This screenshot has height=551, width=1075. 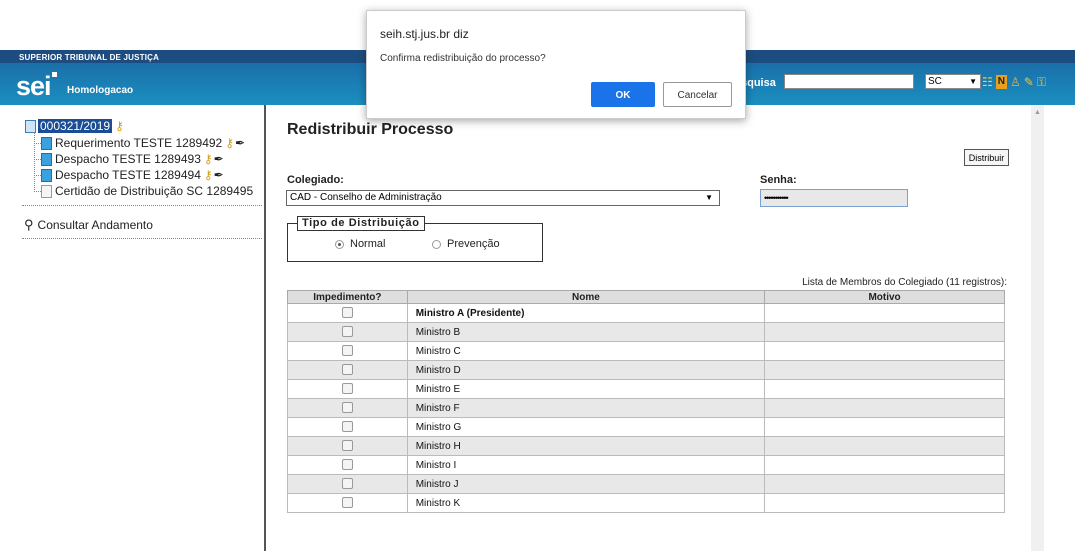 What do you see at coordinates (366, 197) in the screenshot?
I see `colegiado-value: CAD - Conselho de Administração` at bounding box center [366, 197].